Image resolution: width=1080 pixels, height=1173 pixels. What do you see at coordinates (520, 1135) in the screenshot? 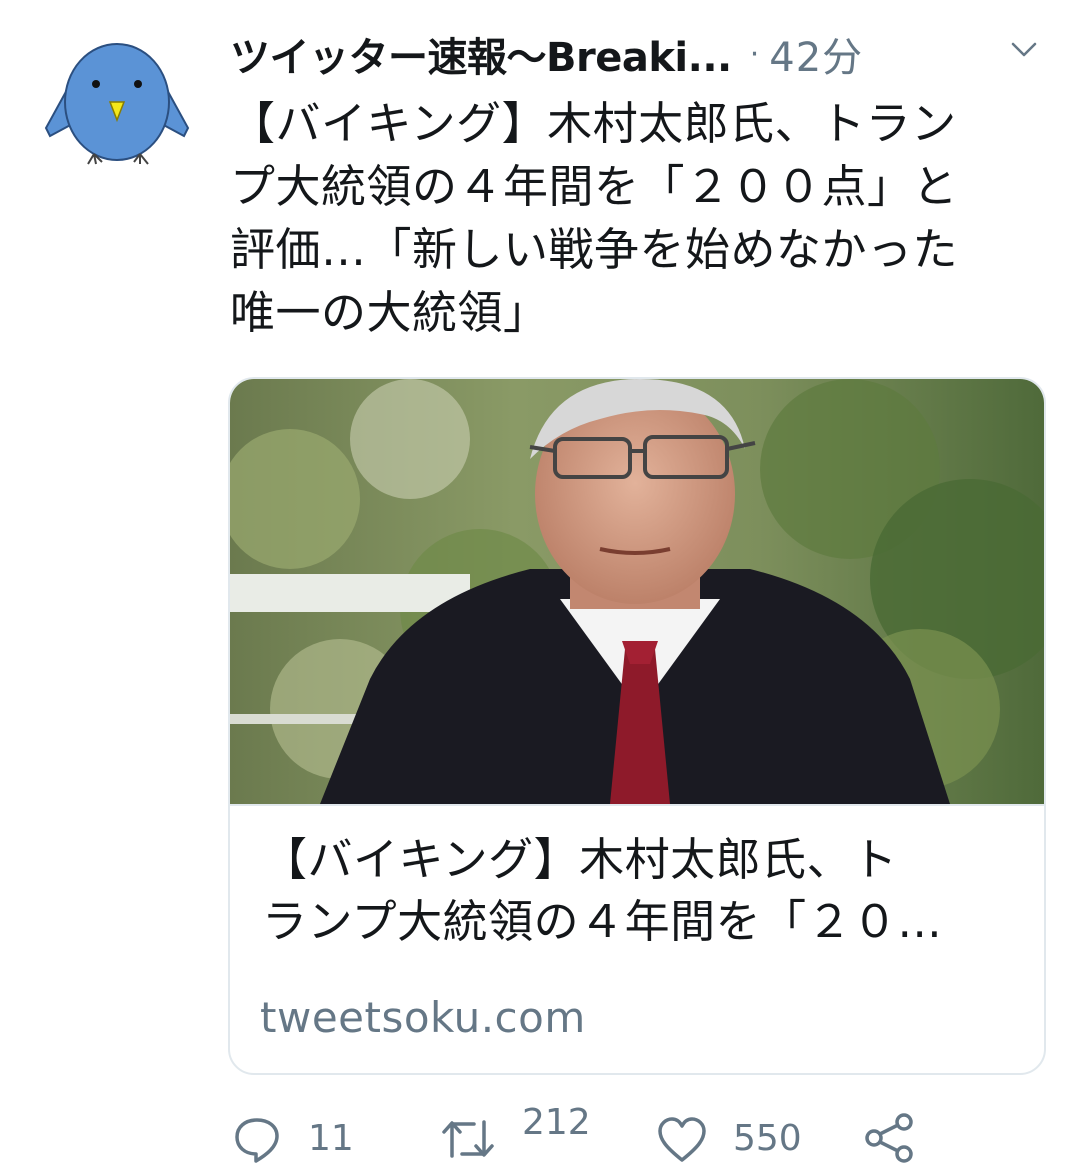
I see `retweet-button: 212` at bounding box center [520, 1135].